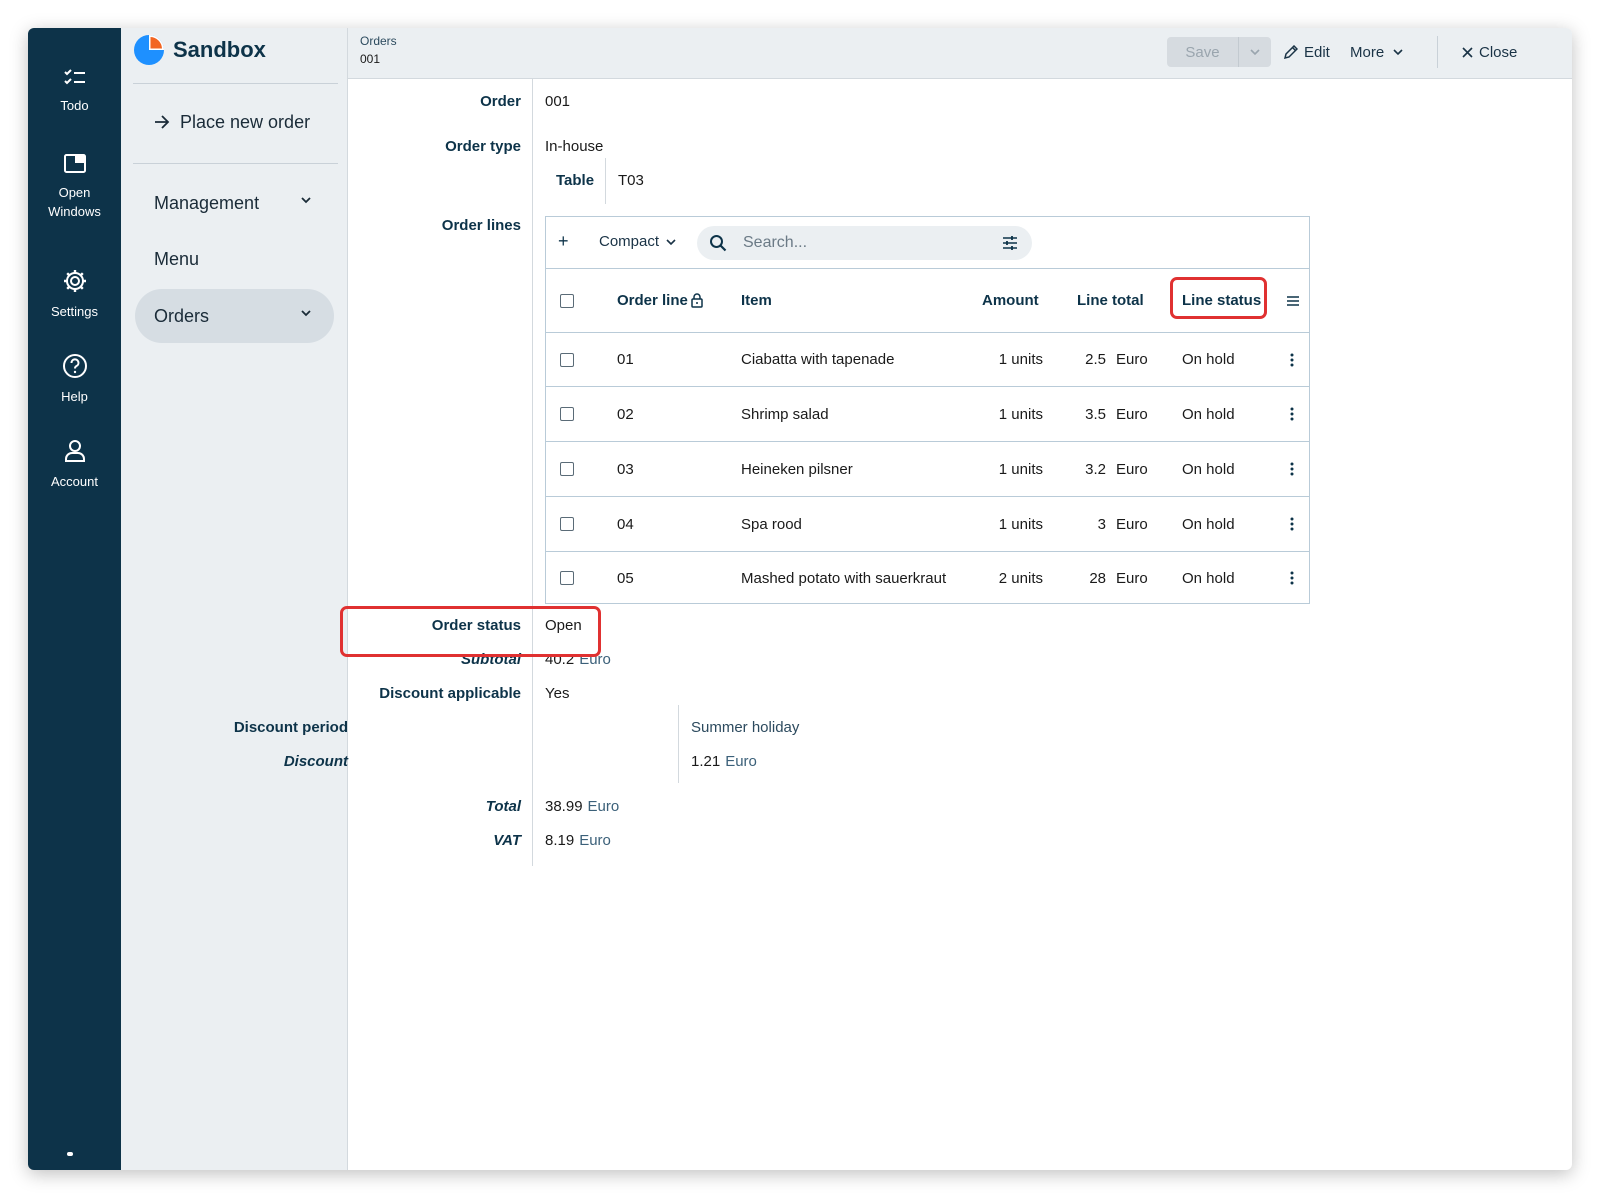  Describe the element at coordinates (450, 693) in the screenshot. I see `discount-applicable-label: Discount applicable` at that location.